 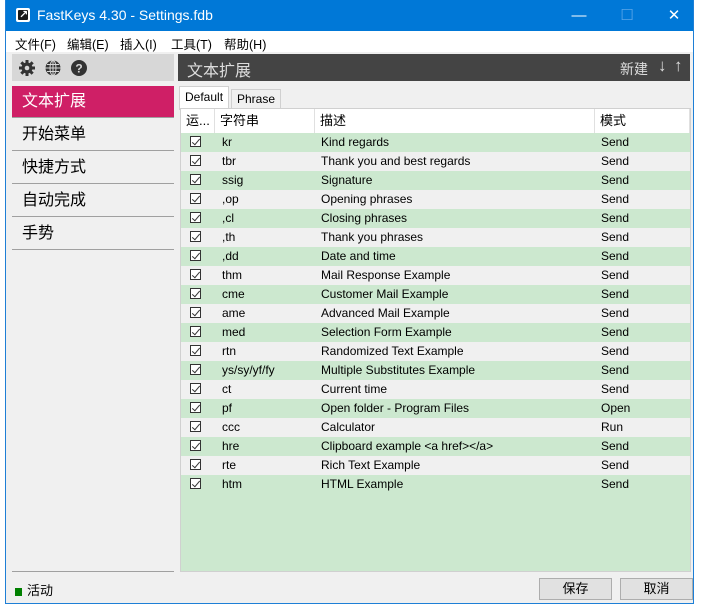 I want to click on table-row: ,th Thank you phrases Send, so click(x=435, y=237).